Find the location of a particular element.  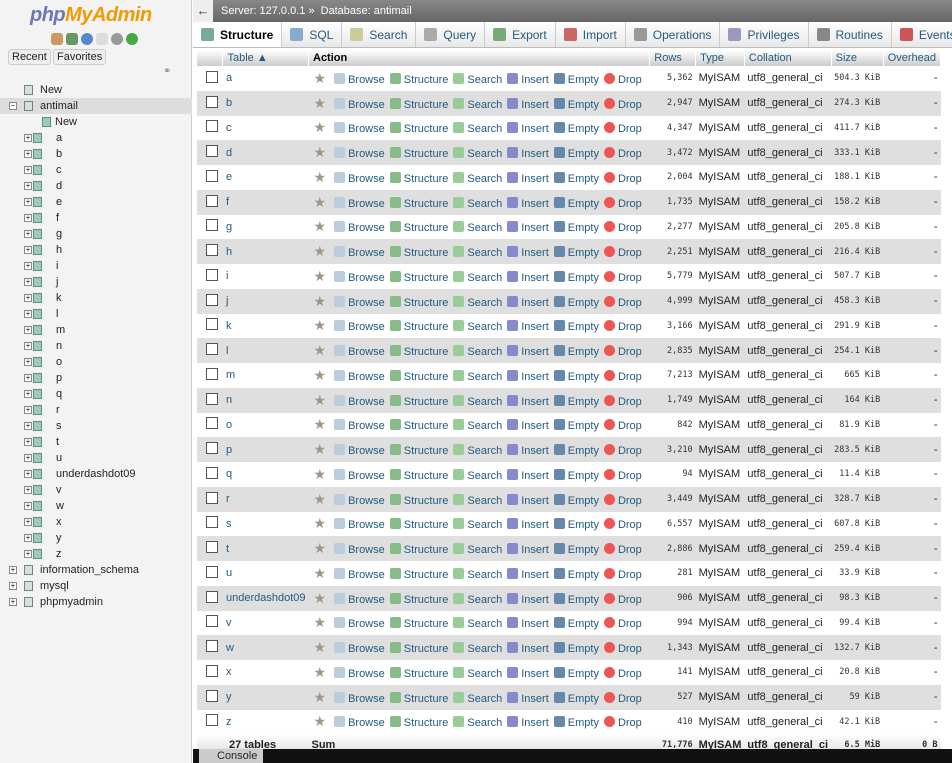

link-icon: ⚭ is located at coordinates (167, 71).